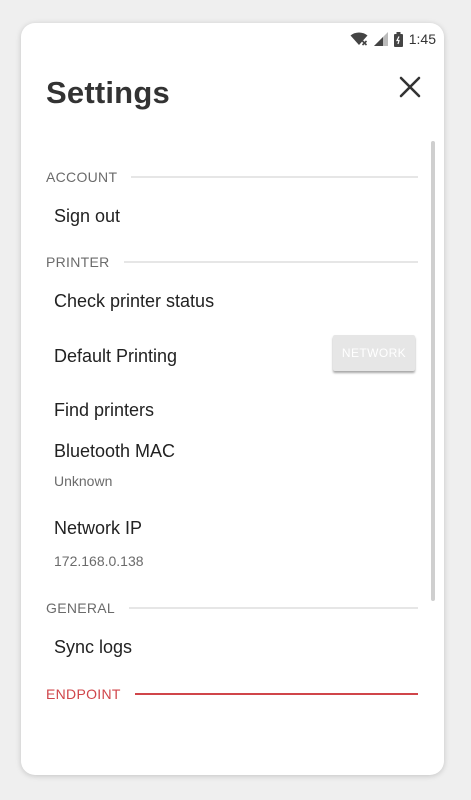 The height and width of the screenshot is (800, 471). What do you see at coordinates (99, 561) in the screenshot?
I see `network-ip-value: 172.168.0.138` at bounding box center [99, 561].